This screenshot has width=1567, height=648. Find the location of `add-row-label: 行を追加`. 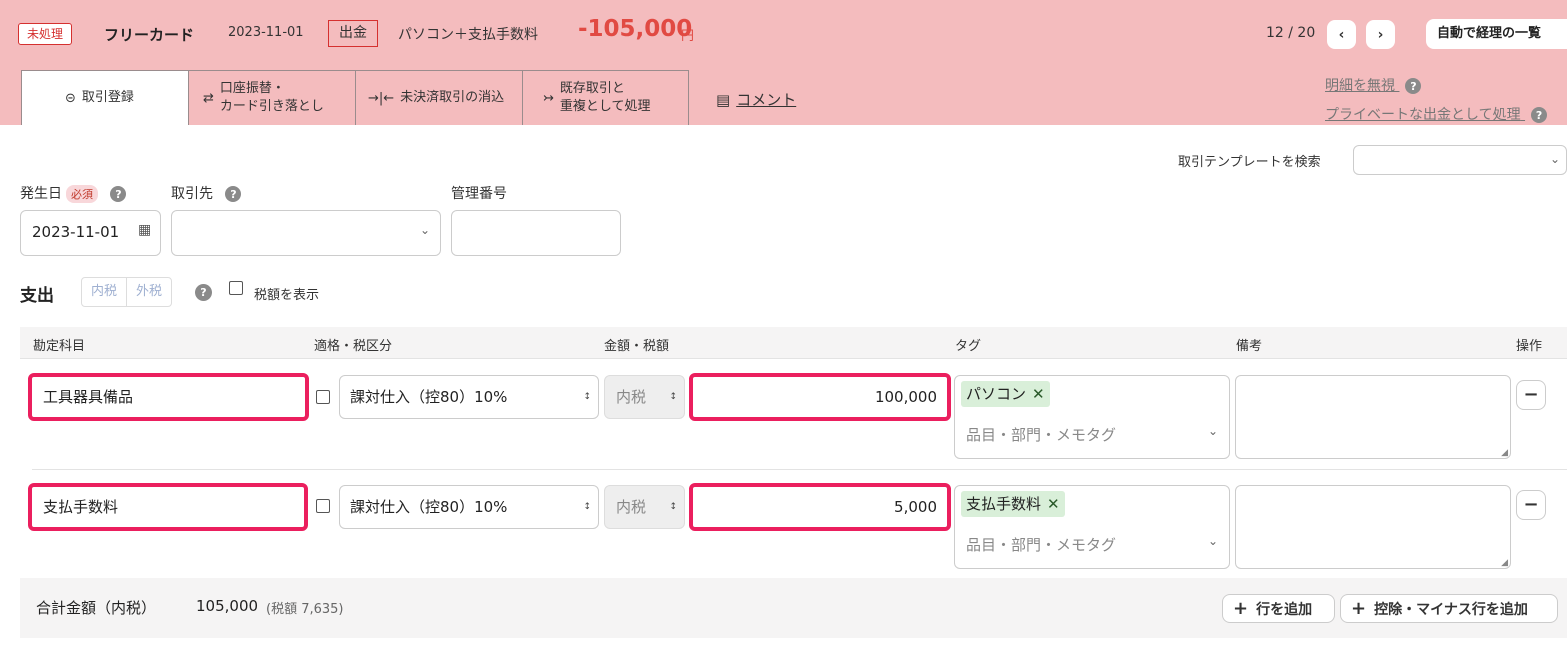

add-row-label: 行を追加 is located at coordinates (1284, 610).